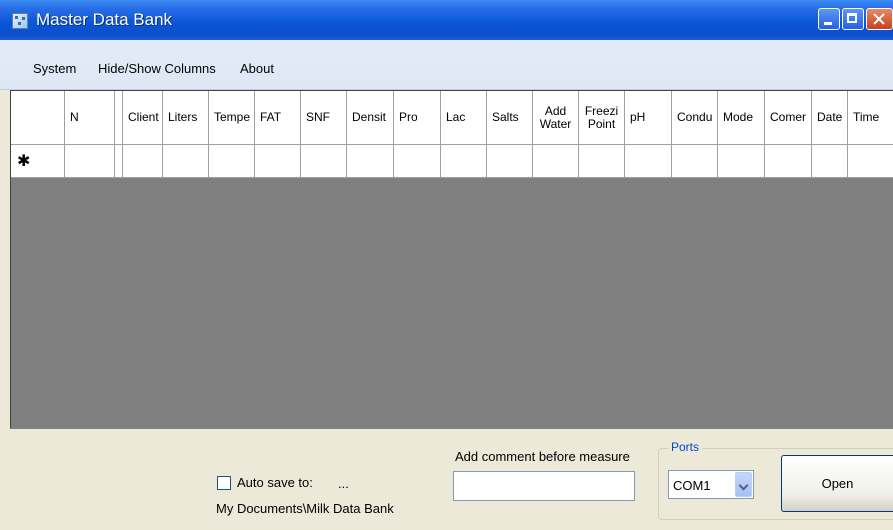 This screenshot has width=893, height=530. I want to click on column-header-density: Densit, so click(370, 117).